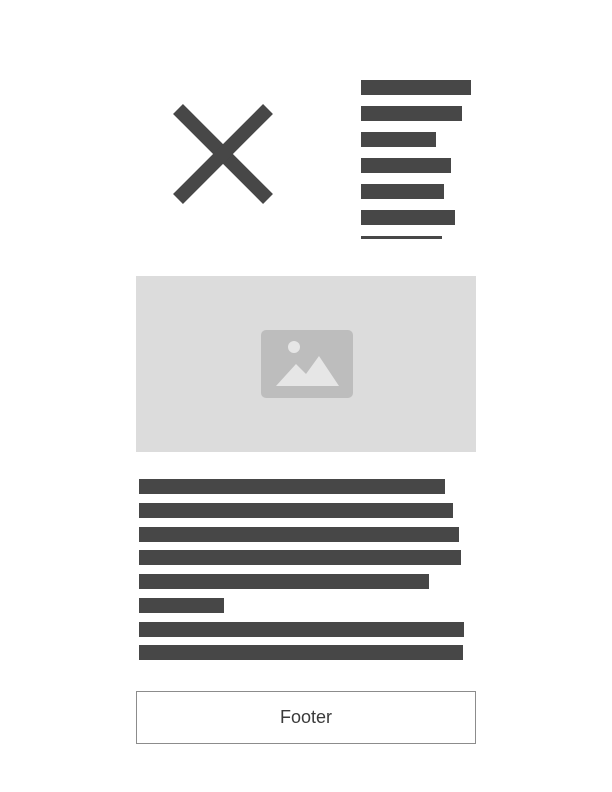 This screenshot has height=792, width=612. I want to click on footer-label: Footer, so click(306, 717).